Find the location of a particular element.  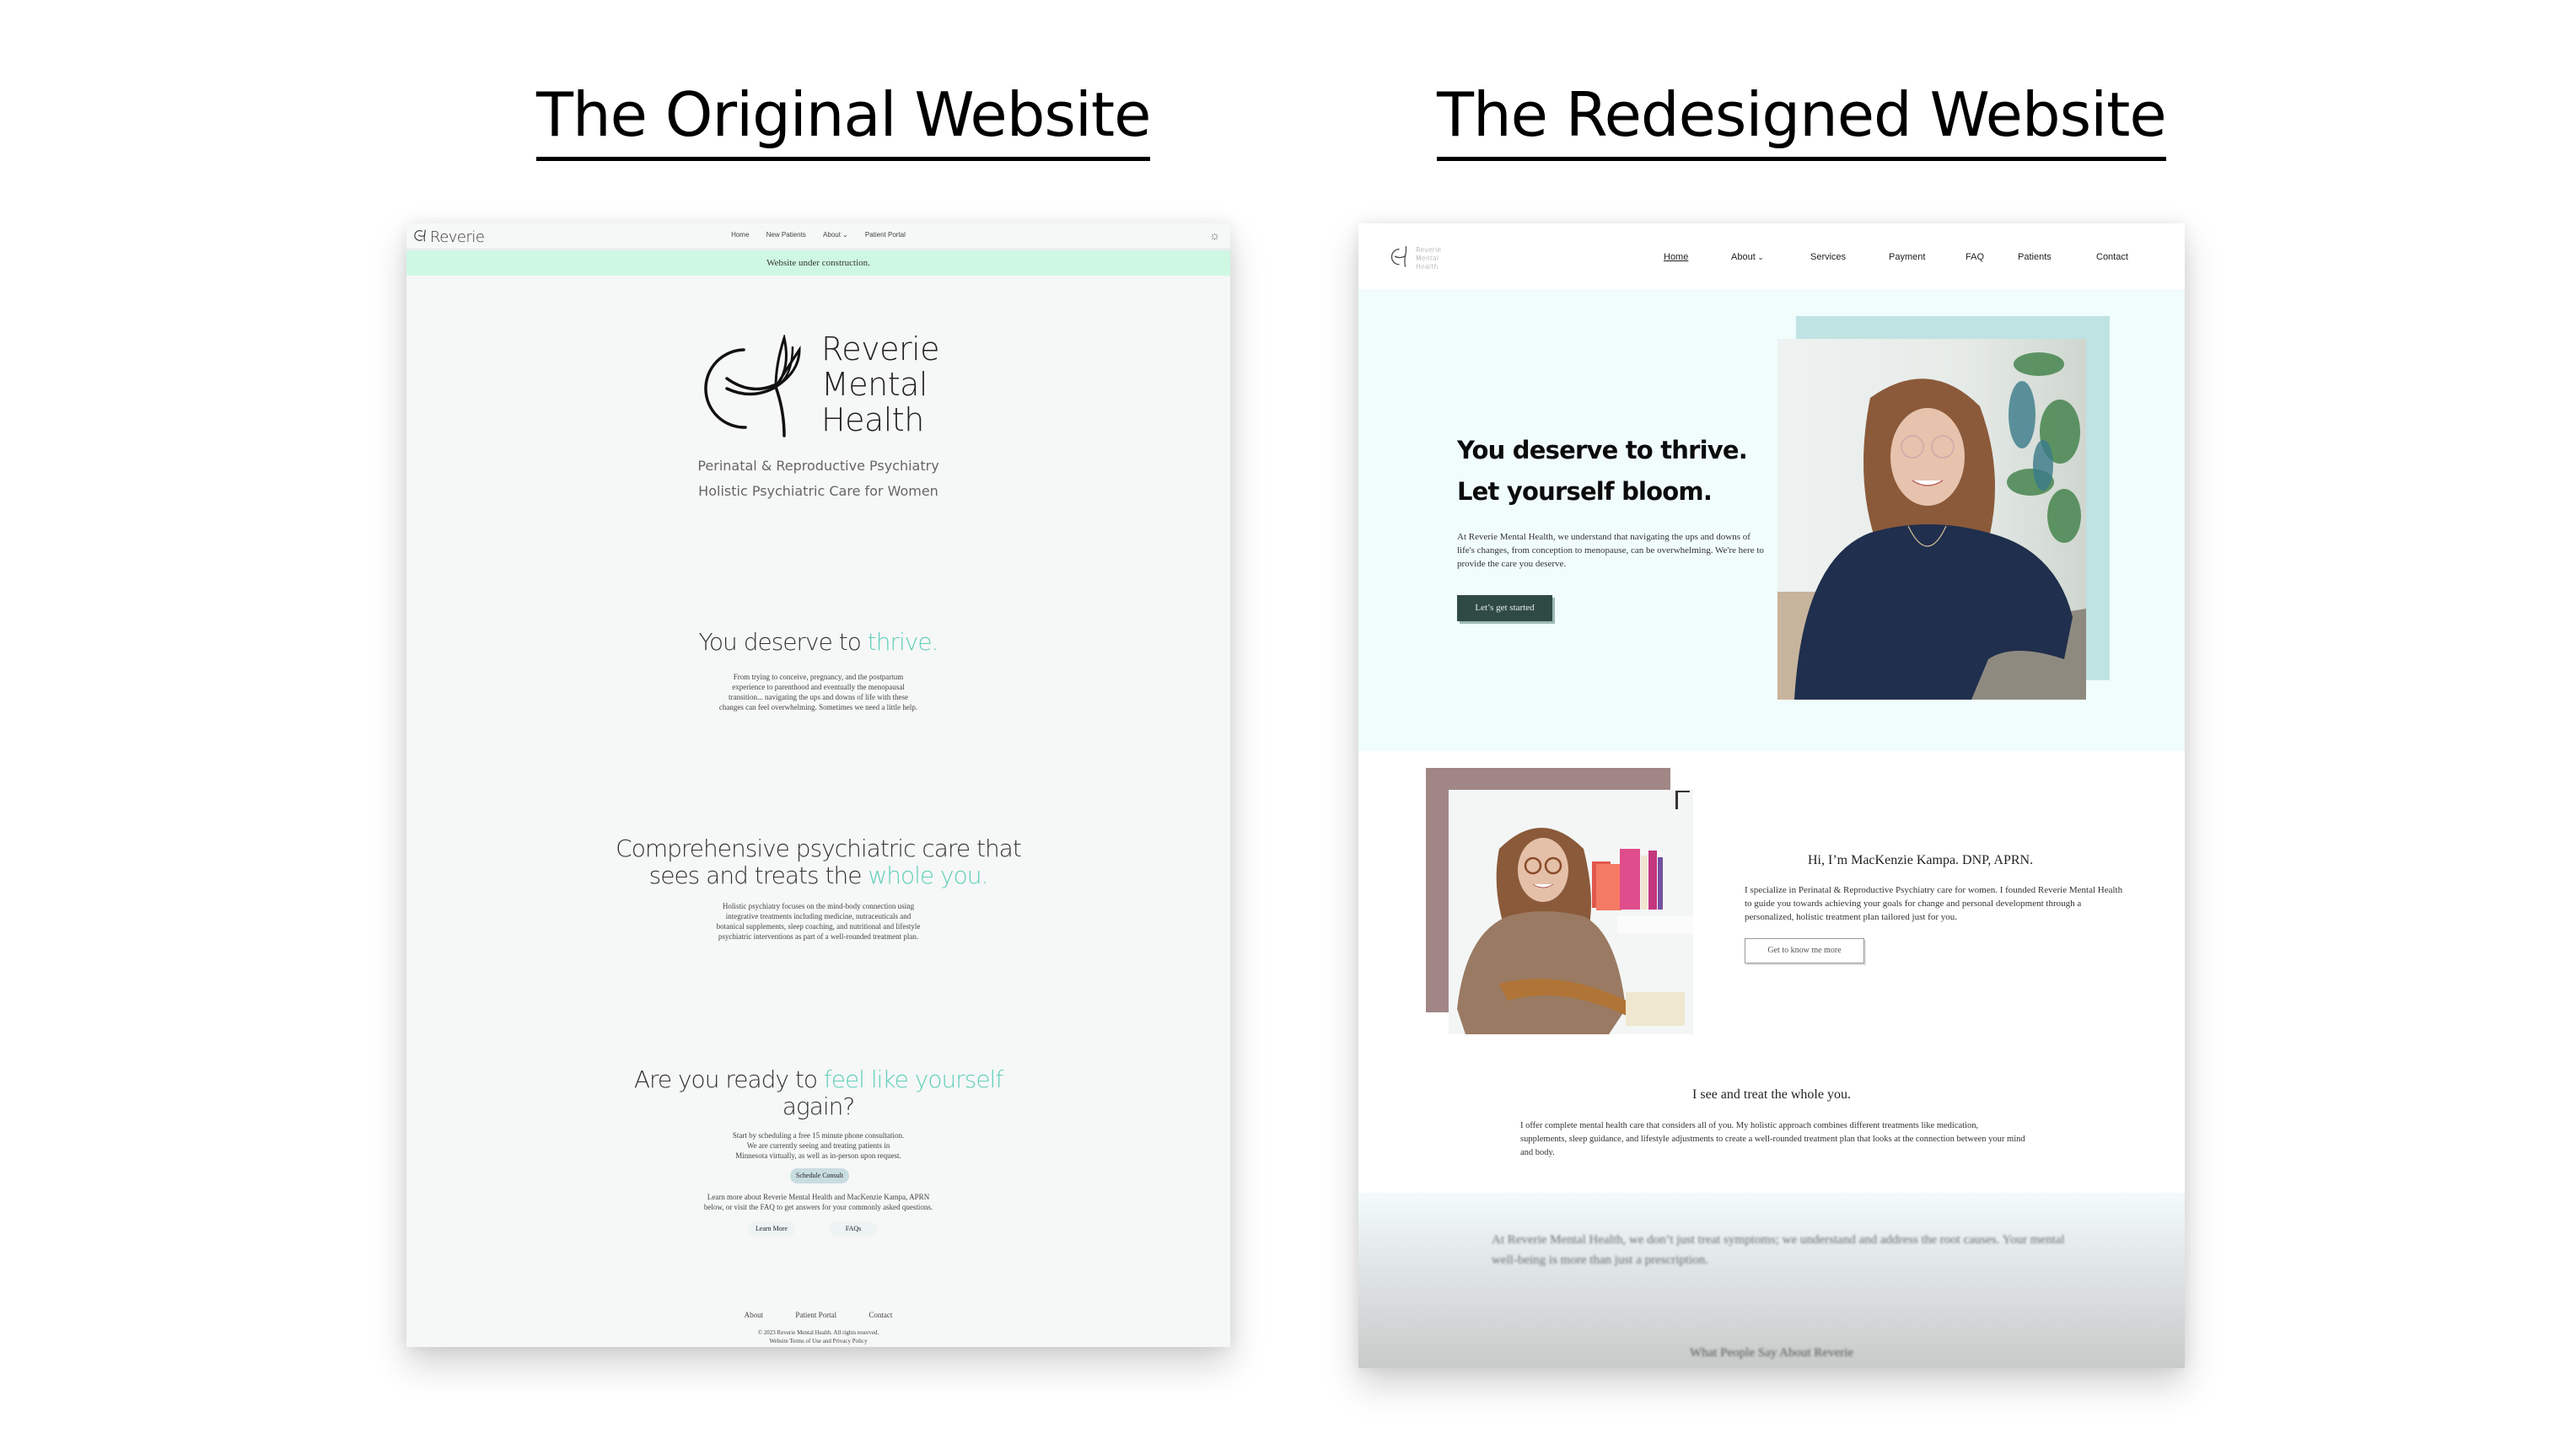

redesigned-website-heading: The Redesigned Website is located at coordinates (1802, 122).